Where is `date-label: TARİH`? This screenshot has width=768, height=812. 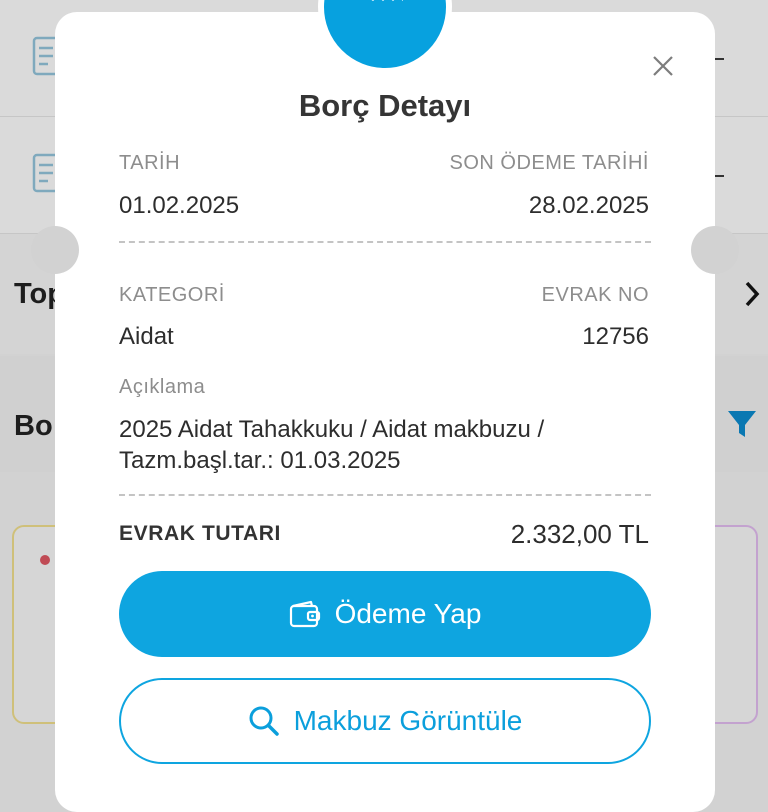
date-label: TARİH is located at coordinates (150, 163).